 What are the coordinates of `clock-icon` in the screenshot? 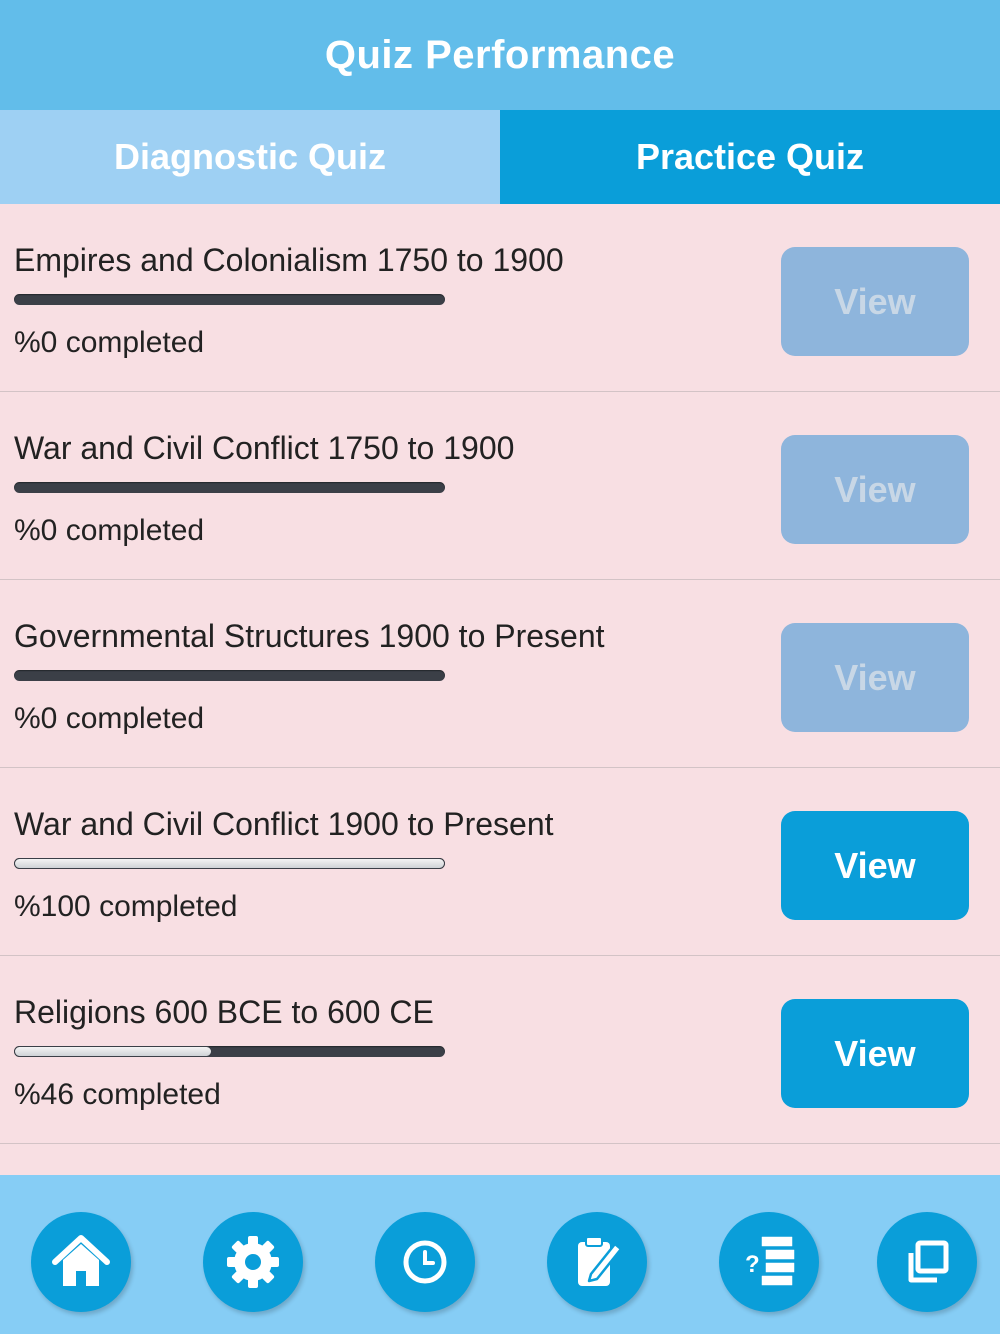 It's located at (425, 1262).